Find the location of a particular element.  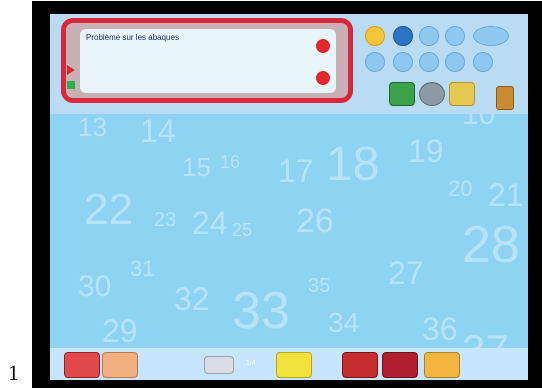

bg-number: 23 is located at coordinates (165, 220).